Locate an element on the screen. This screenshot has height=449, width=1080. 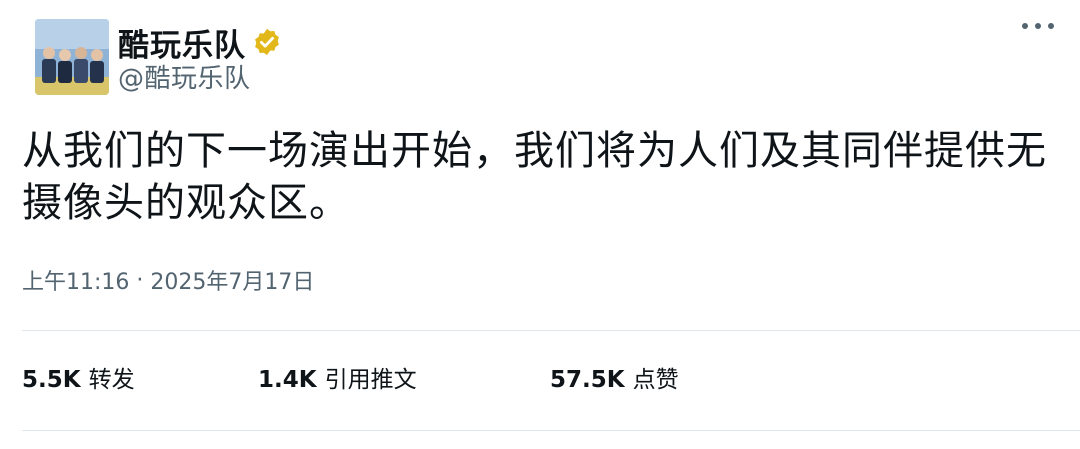
like-count: 57.5K 点赞 is located at coordinates (614, 377).